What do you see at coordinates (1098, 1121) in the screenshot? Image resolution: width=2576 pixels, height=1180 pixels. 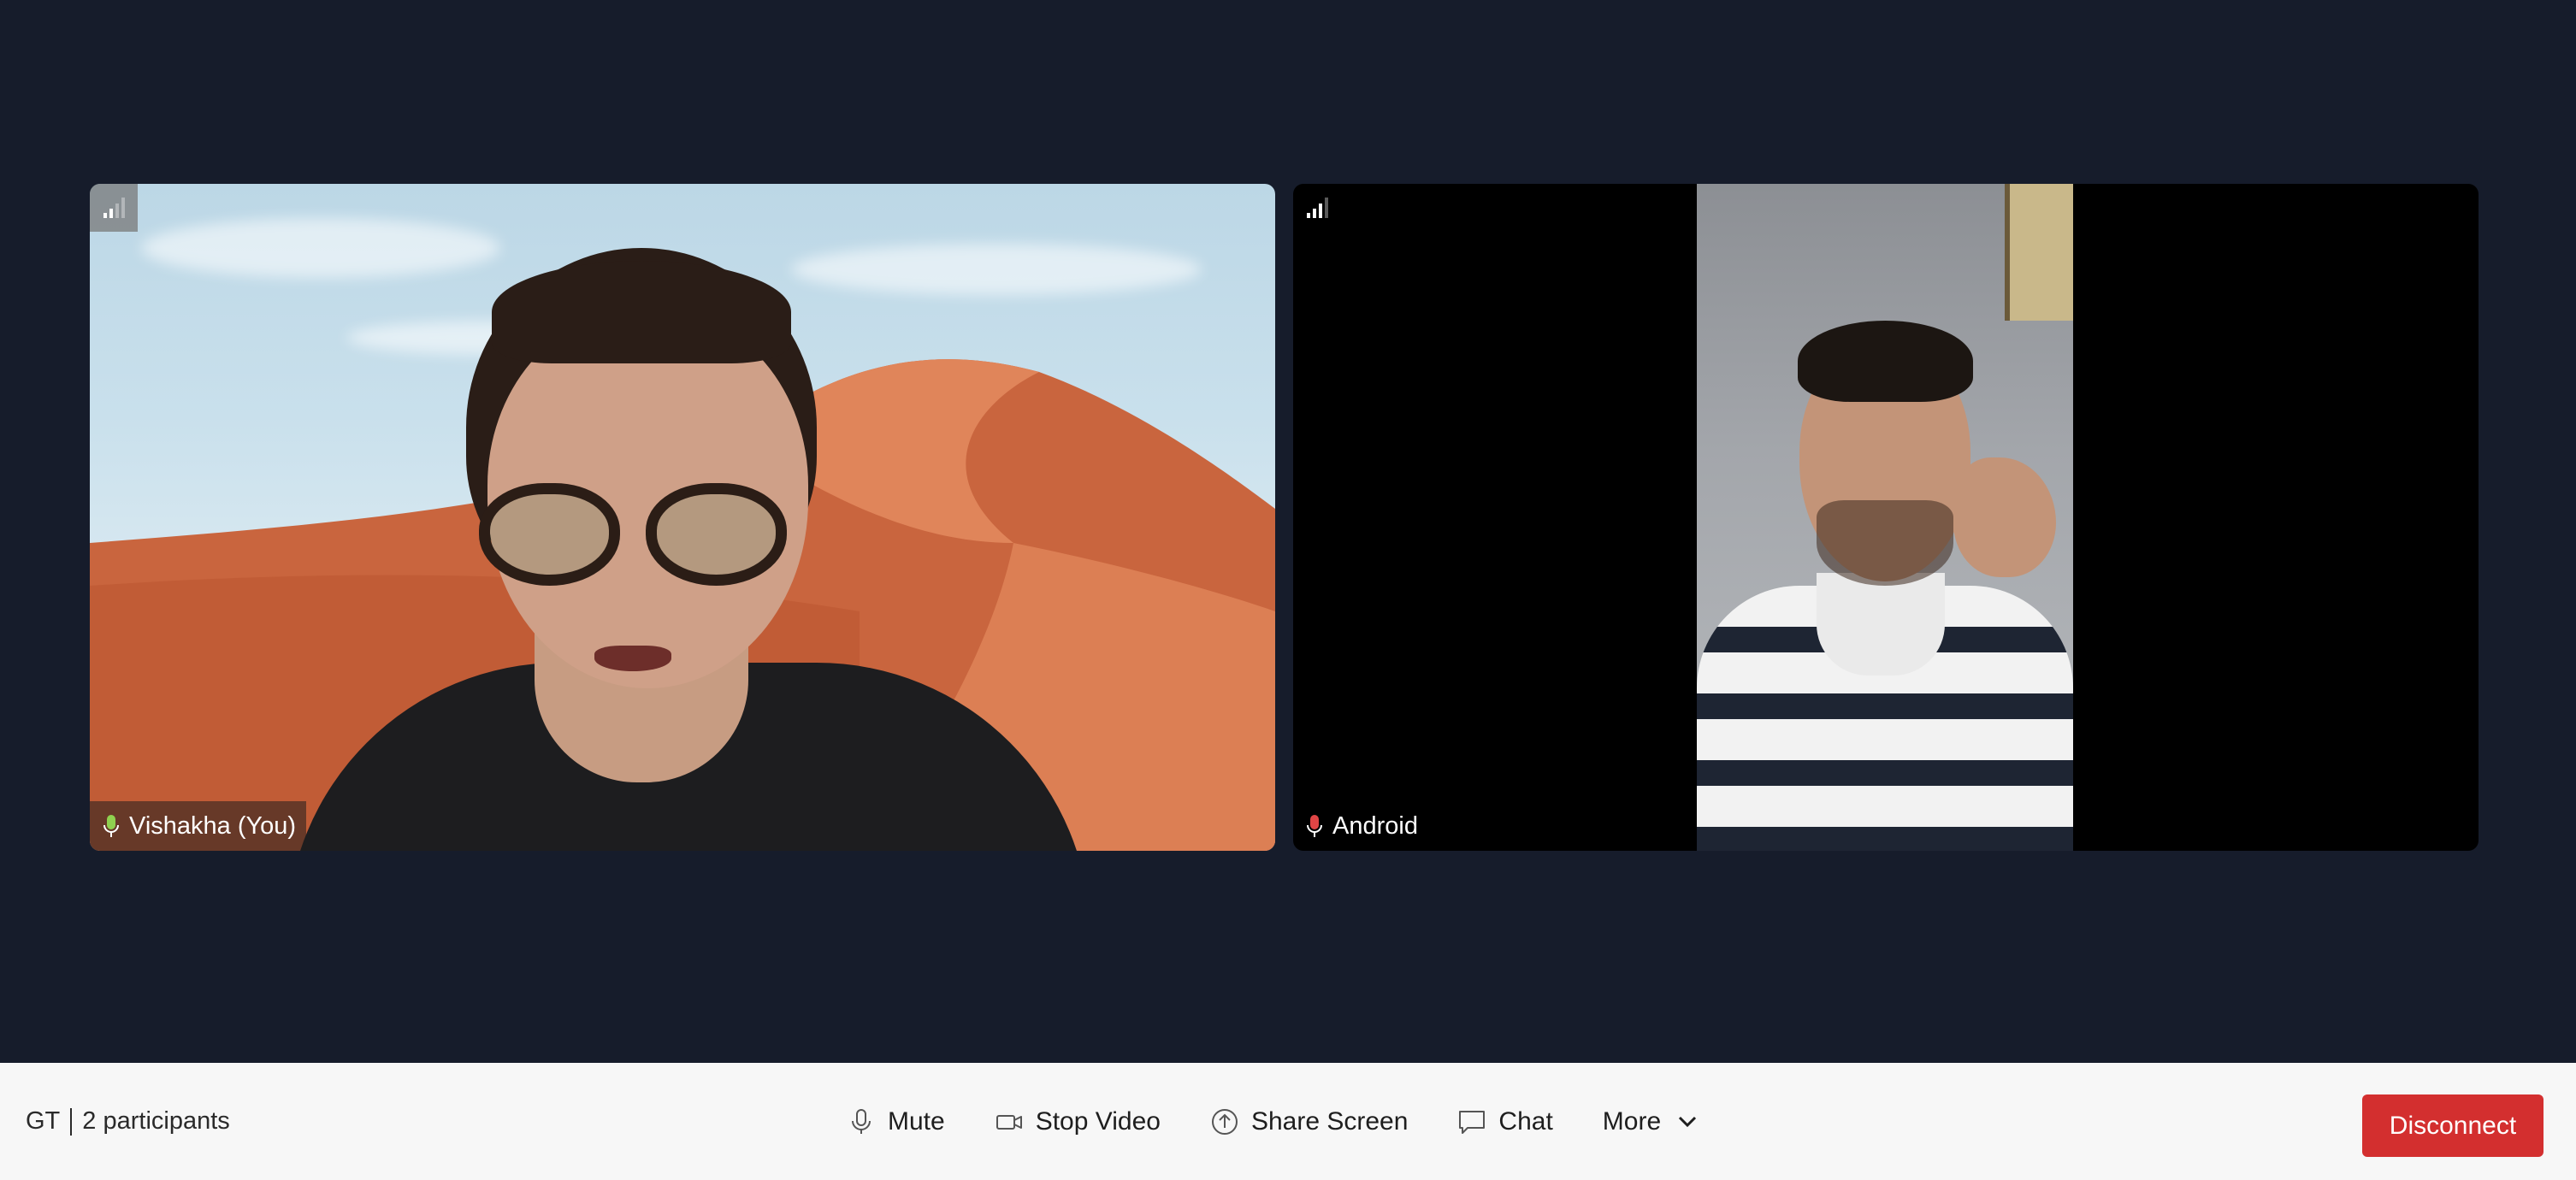 I see `stop-video-label: Stop Video` at bounding box center [1098, 1121].